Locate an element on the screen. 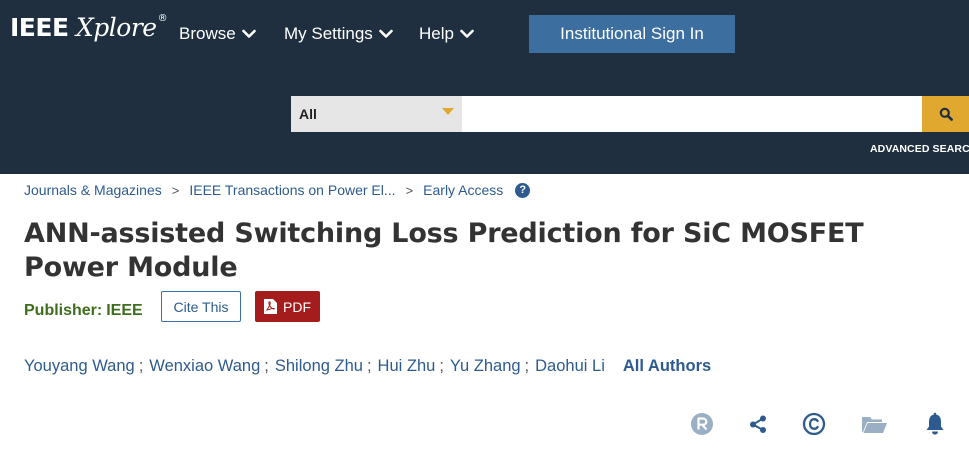  pdf-file-icon is located at coordinates (270, 306).